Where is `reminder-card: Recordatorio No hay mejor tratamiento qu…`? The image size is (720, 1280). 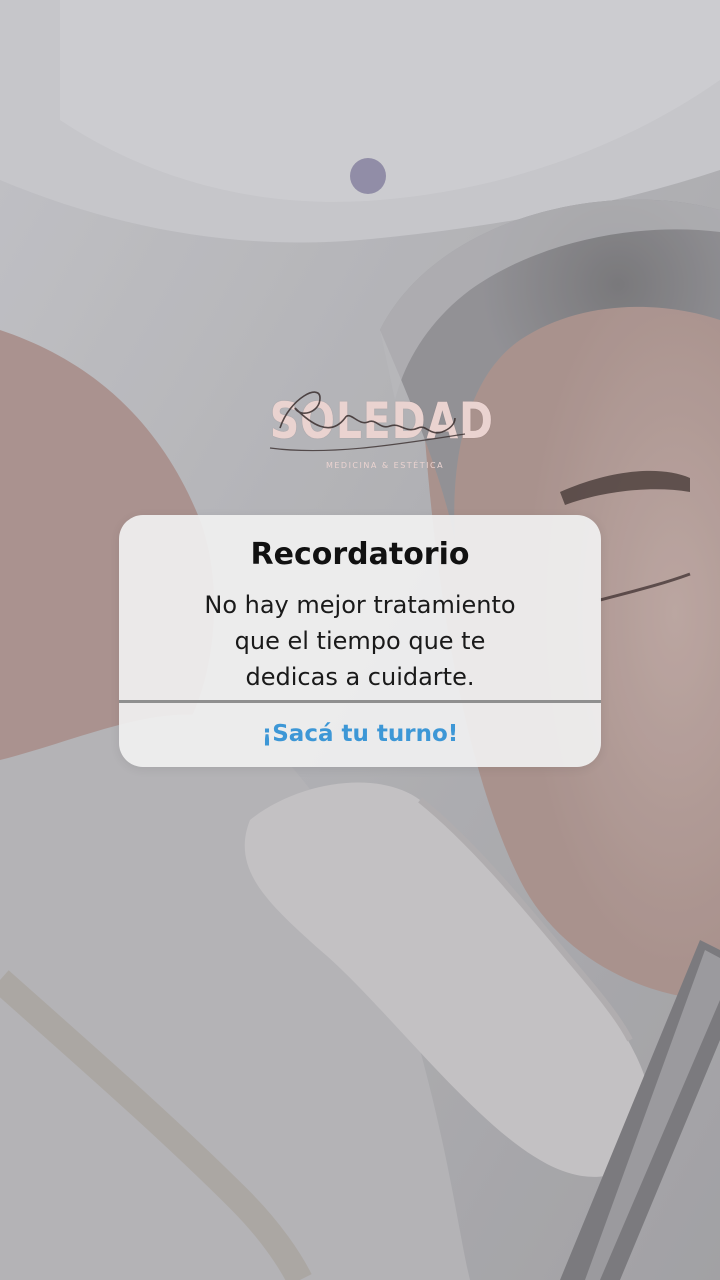 reminder-card: Recordatorio No hay mejor tratamiento qu… is located at coordinates (360, 641).